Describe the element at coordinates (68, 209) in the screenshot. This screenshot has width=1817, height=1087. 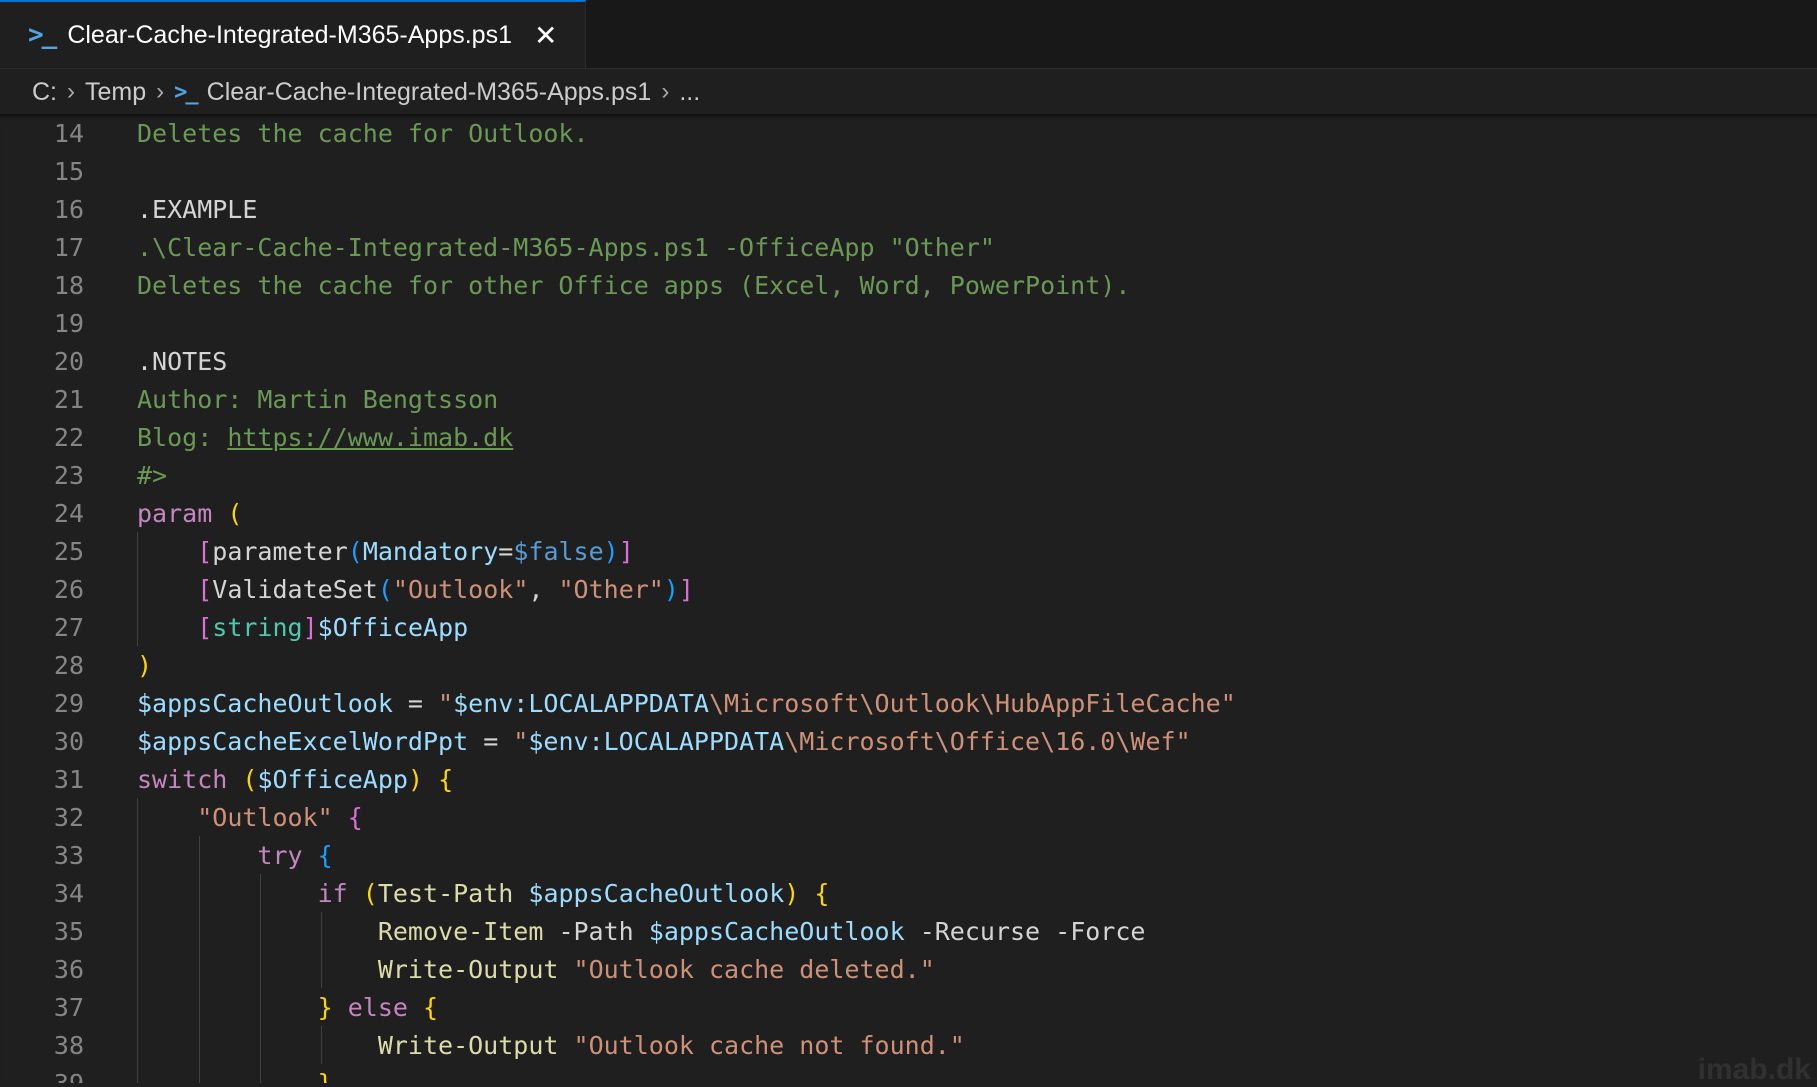
I see `line-number: 16` at that location.